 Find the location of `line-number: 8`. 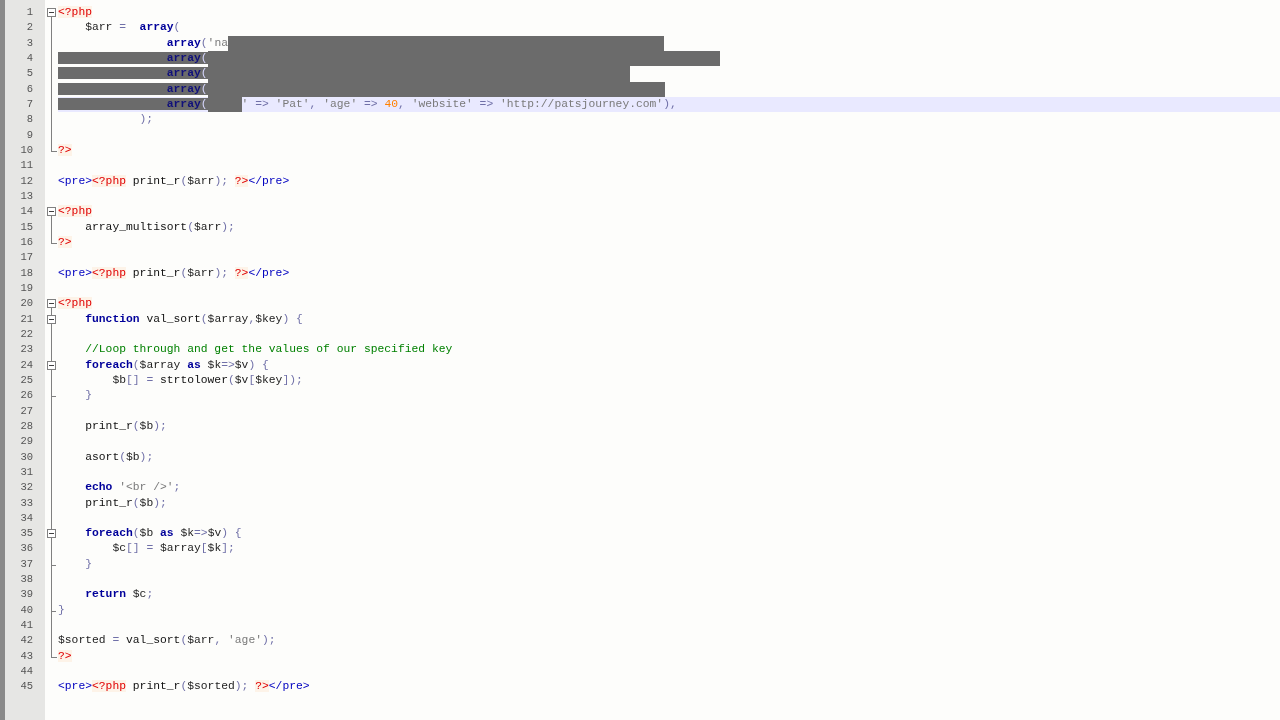

line-number: 8 is located at coordinates (30, 120).